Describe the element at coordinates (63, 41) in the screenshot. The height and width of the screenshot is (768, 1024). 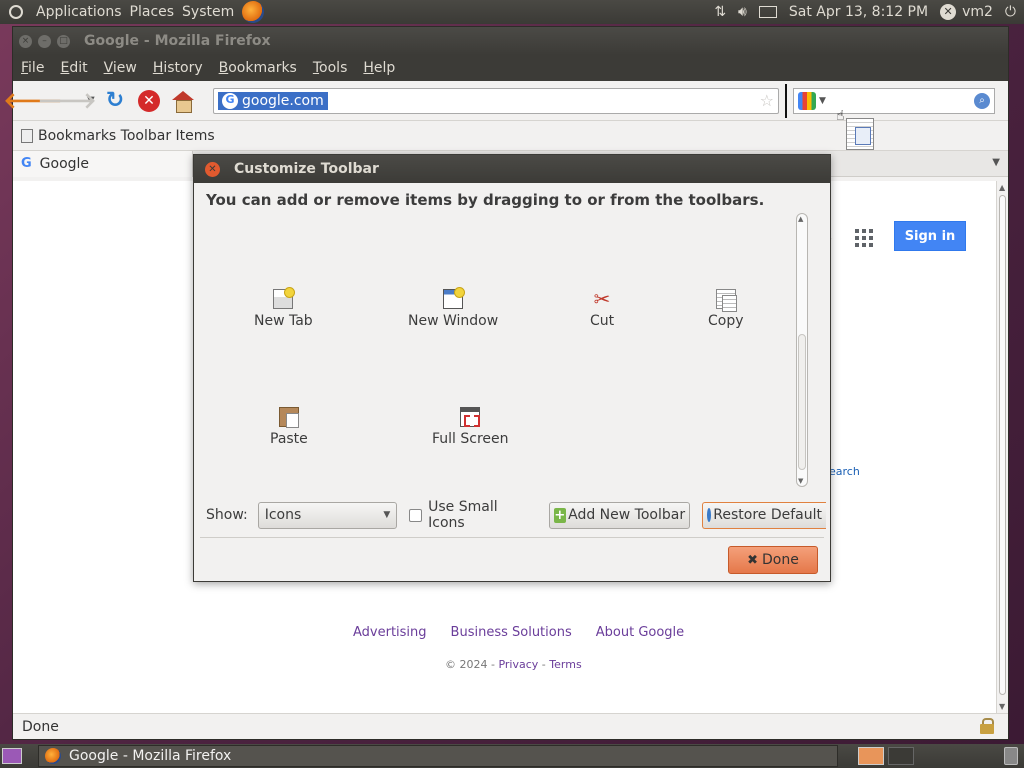
I see `maximize-window-icon: □` at that location.